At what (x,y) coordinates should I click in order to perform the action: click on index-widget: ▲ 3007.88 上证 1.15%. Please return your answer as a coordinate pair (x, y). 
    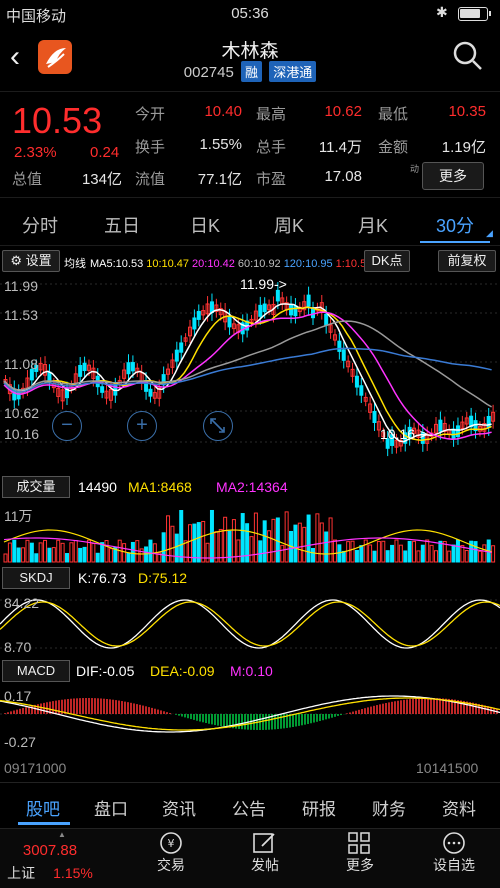
    Looking at the image, I should click on (50, 856).